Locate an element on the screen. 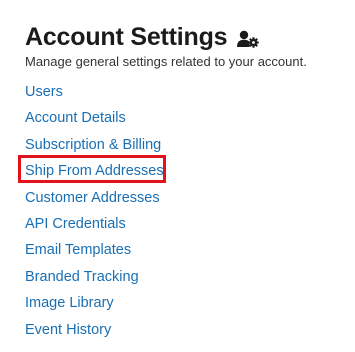  nav-item-api-credentials: API Credentials is located at coordinates (94, 224).